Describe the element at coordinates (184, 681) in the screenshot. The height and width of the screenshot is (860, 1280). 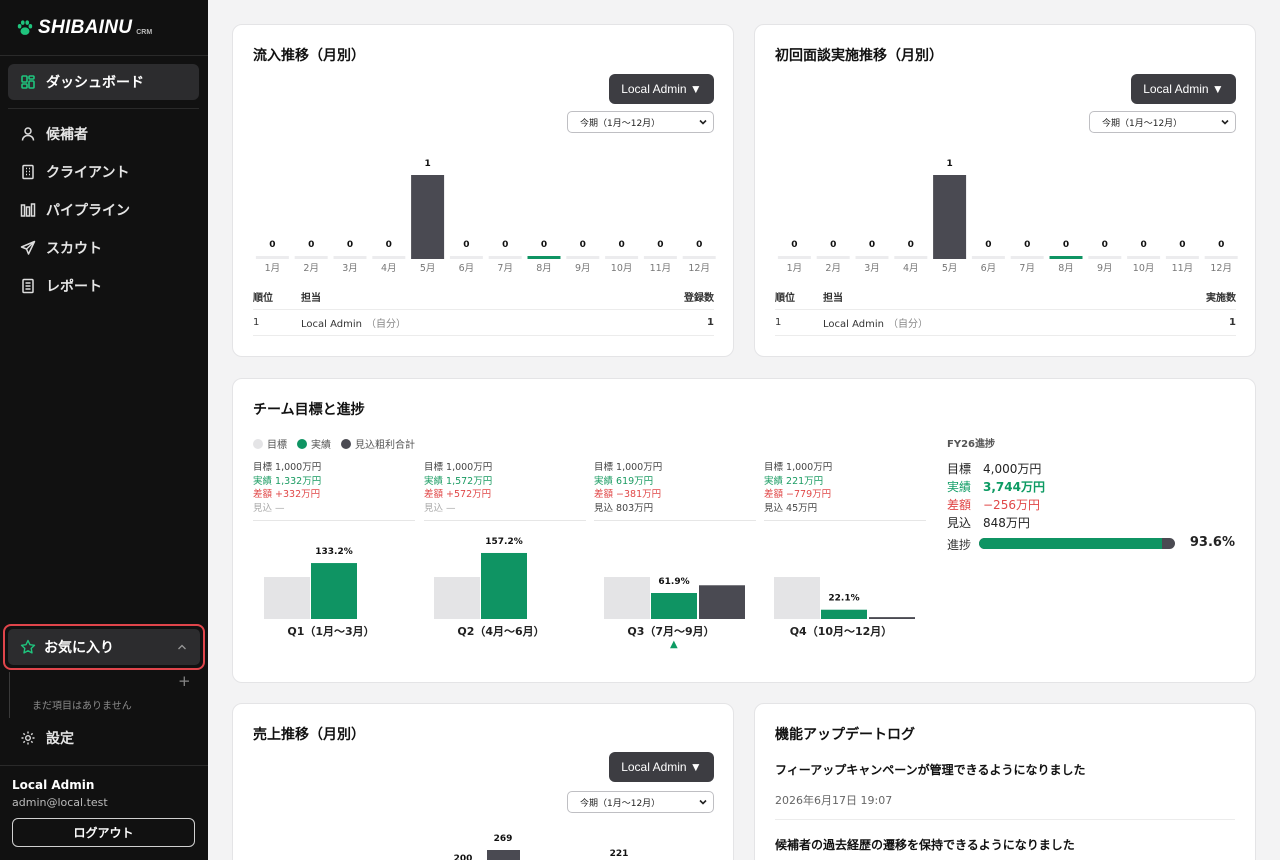
I see `add-favorite-button: +` at that location.